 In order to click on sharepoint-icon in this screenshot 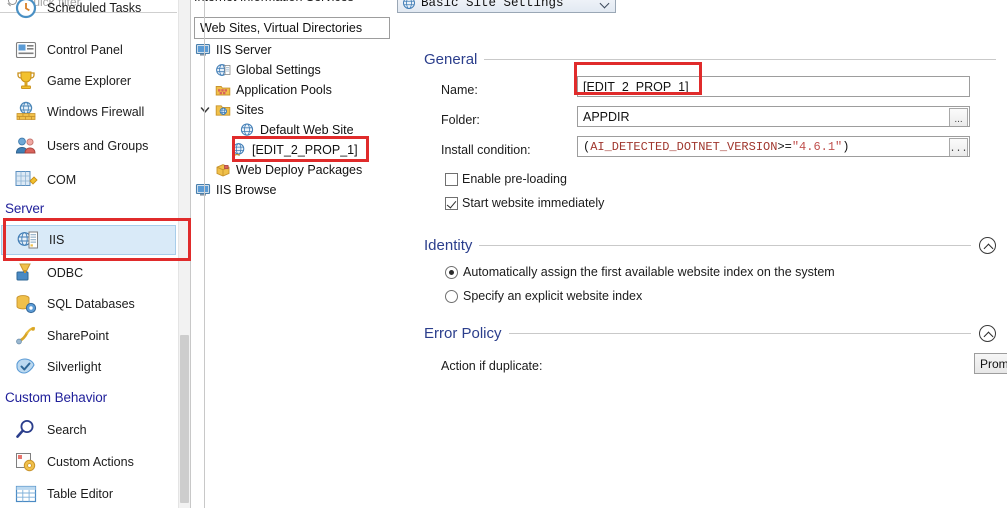, I will do `click(26, 336)`.